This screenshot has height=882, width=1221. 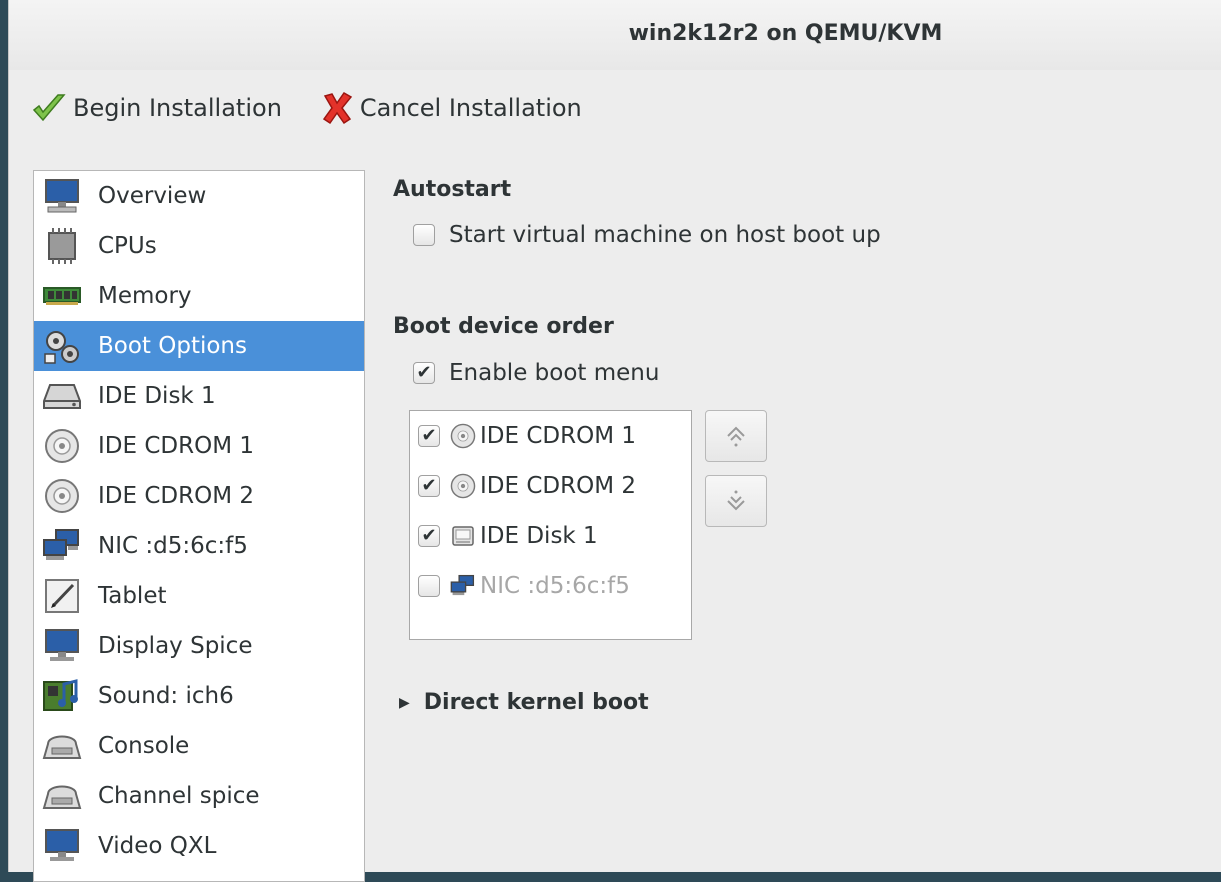 I want to click on sidebar-item-ide-cdrom-2: IDE CDROM 2, so click(x=199, y=496).